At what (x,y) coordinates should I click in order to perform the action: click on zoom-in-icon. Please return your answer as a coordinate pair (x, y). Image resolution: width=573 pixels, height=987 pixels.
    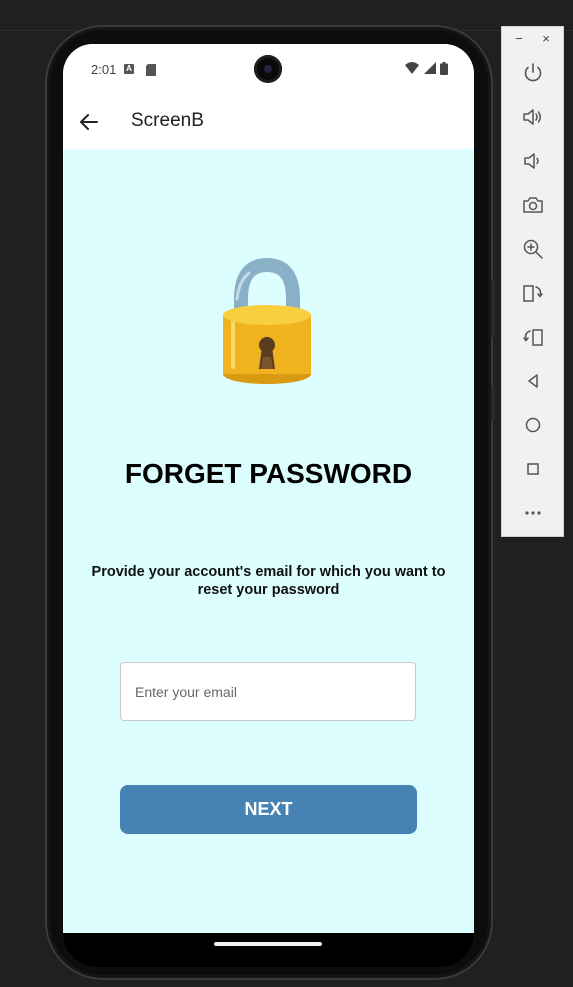
    Looking at the image, I should click on (533, 249).